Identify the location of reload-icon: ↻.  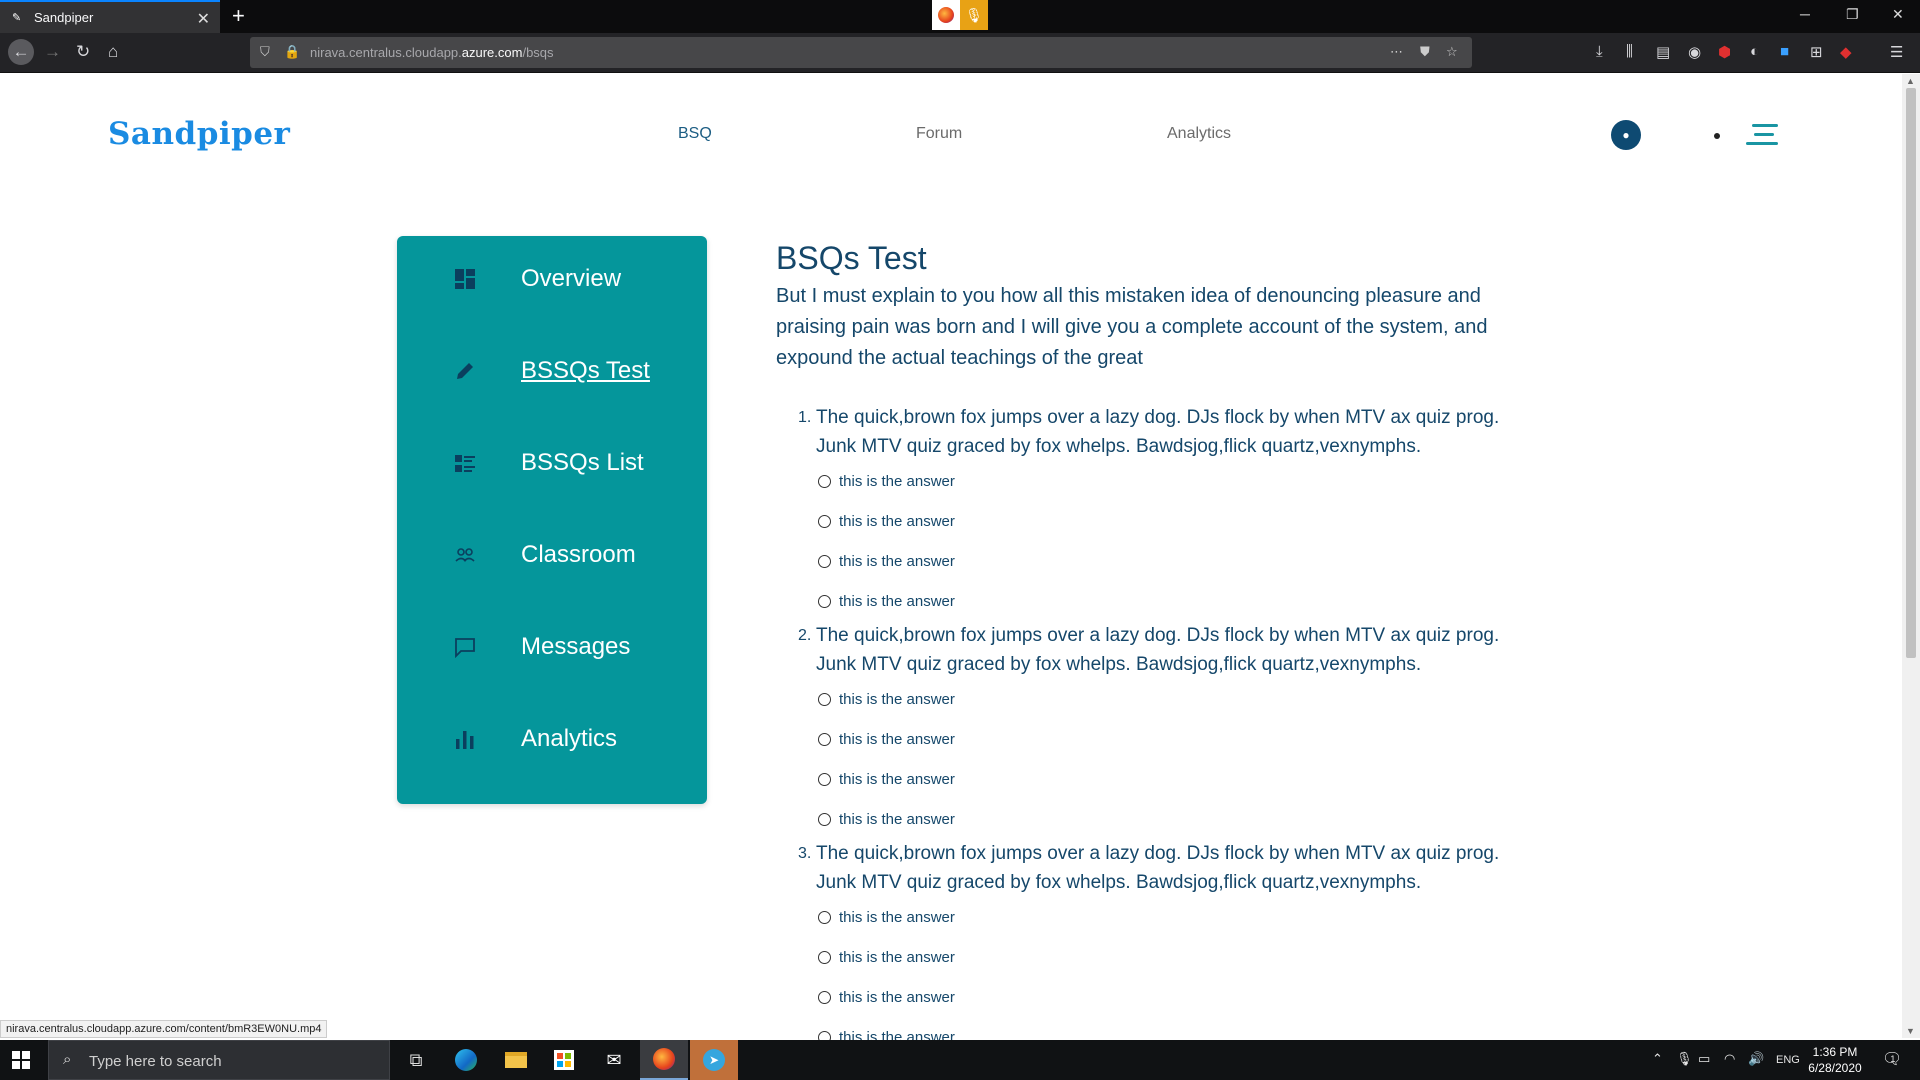
(83, 52).